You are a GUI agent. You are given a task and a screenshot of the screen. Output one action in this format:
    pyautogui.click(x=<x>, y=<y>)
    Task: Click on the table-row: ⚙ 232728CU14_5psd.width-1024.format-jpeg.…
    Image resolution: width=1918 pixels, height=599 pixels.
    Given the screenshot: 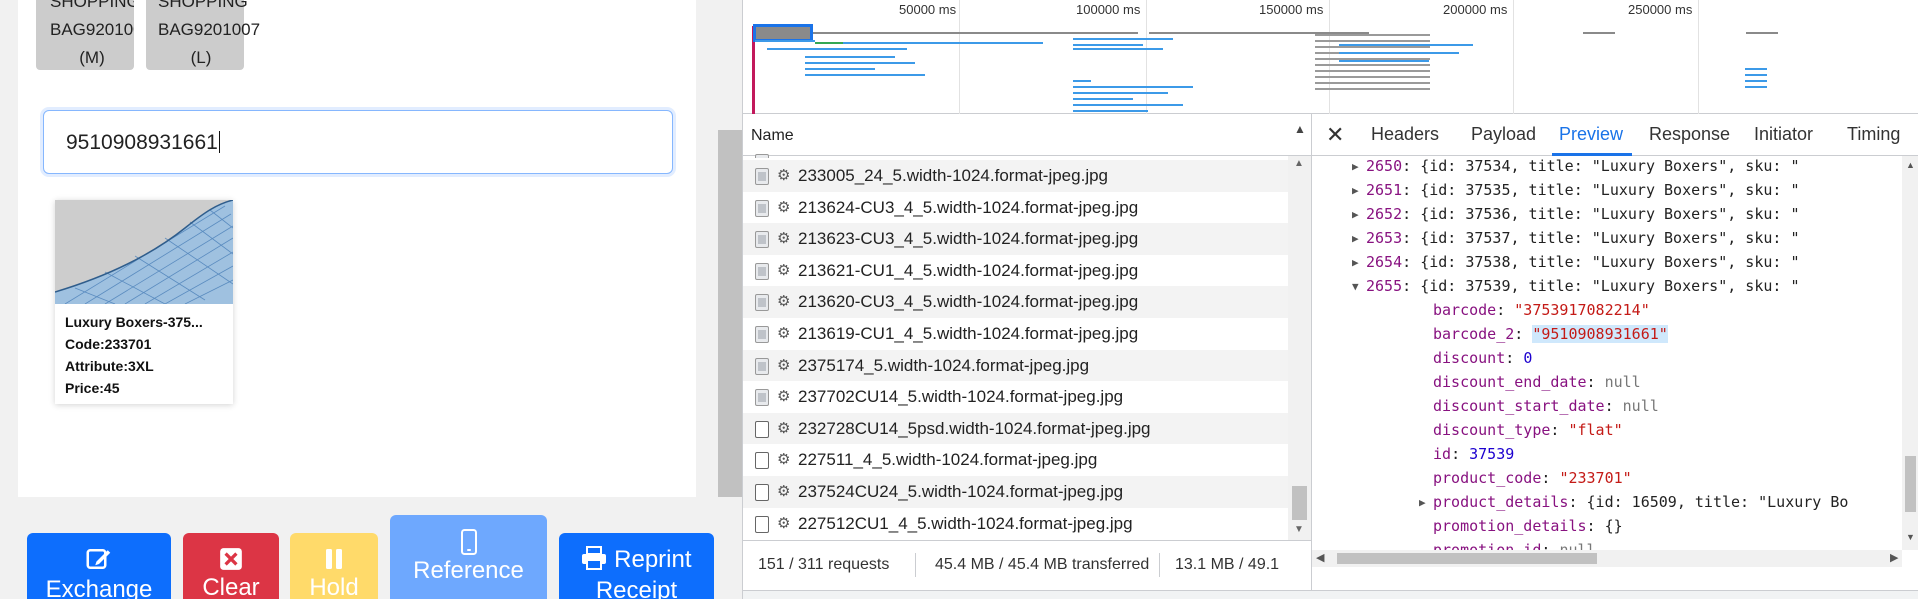 What is the action you would take?
    pyautogui.click(x=1015, y=428)
    